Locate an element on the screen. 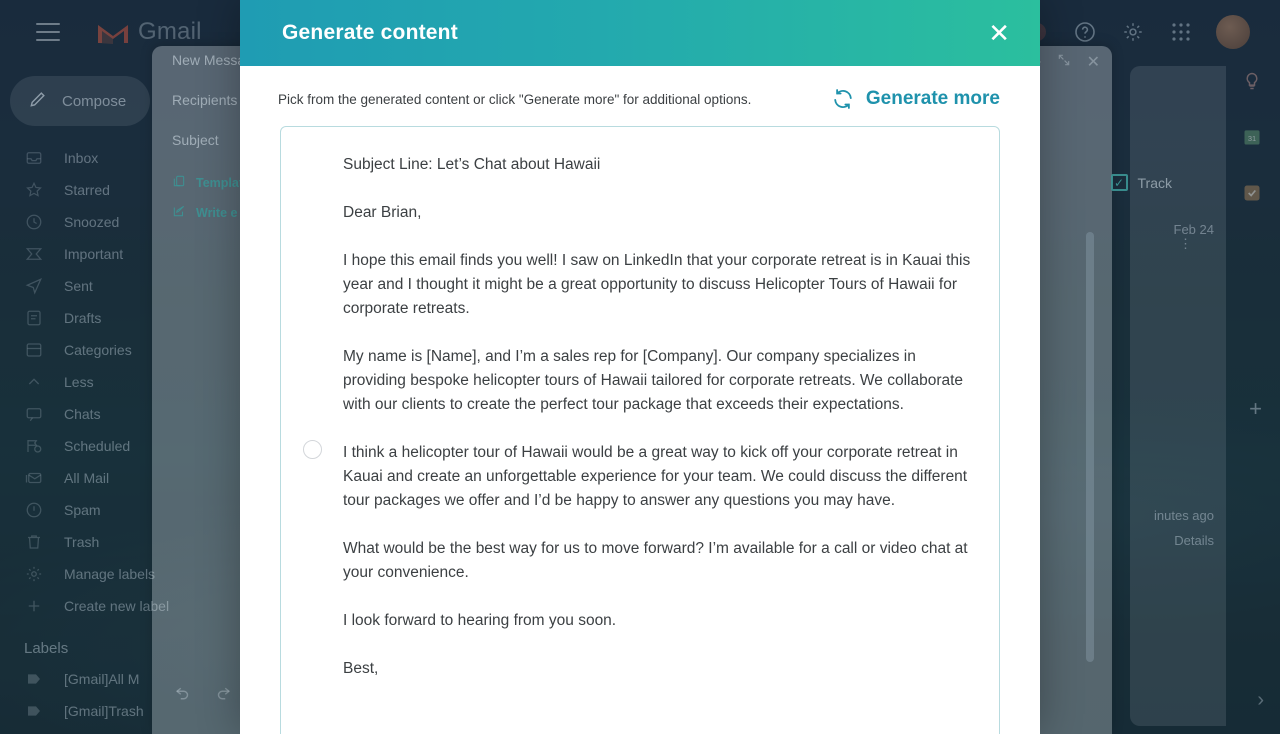 The width and height of the screenshot is (1280, 734). write-email-link-label: Write e is located at coordinates (217, 212).